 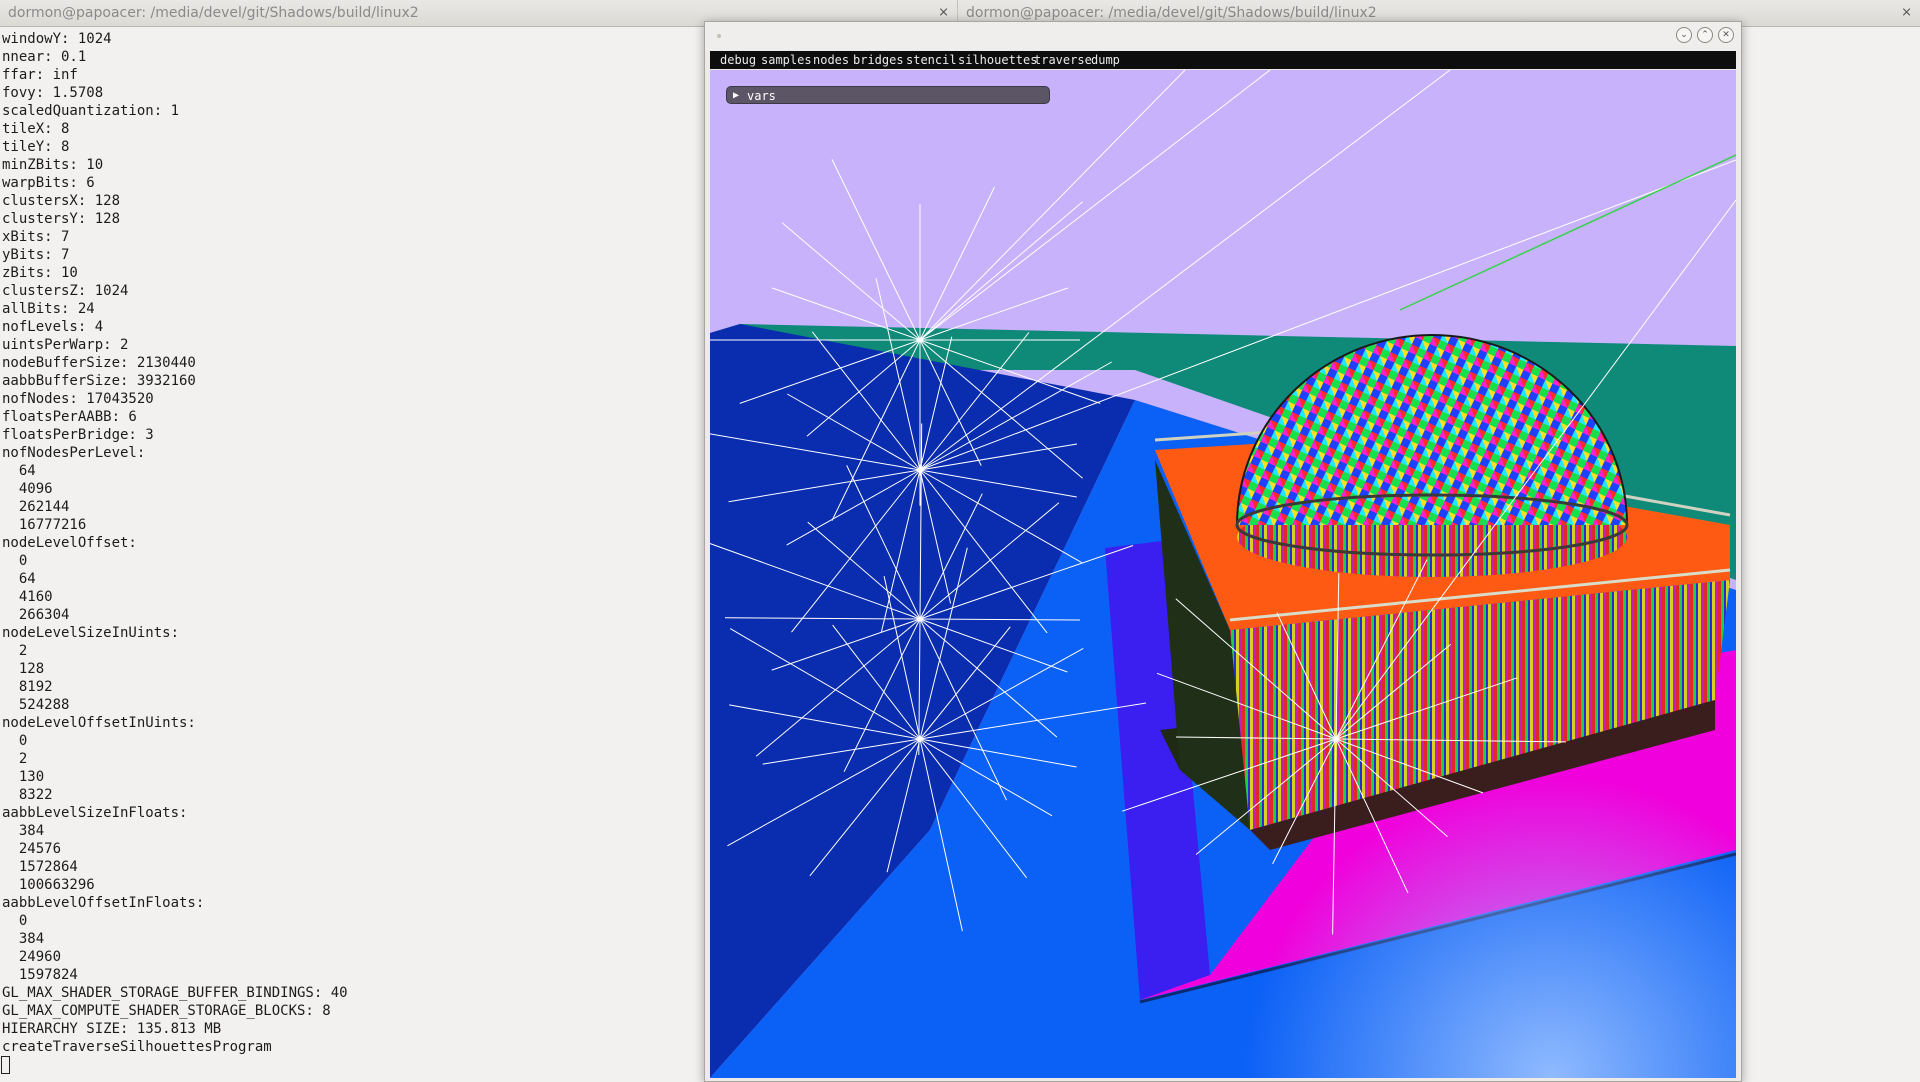 I want to click on terminal-line: xBits: 7, so click(x=36, y=237).